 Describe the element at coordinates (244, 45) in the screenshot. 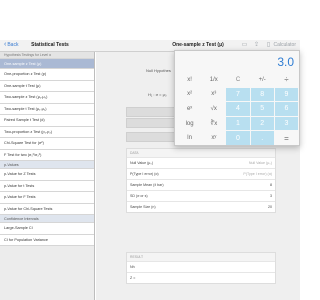

I see `document-icon: ▭` at that location.